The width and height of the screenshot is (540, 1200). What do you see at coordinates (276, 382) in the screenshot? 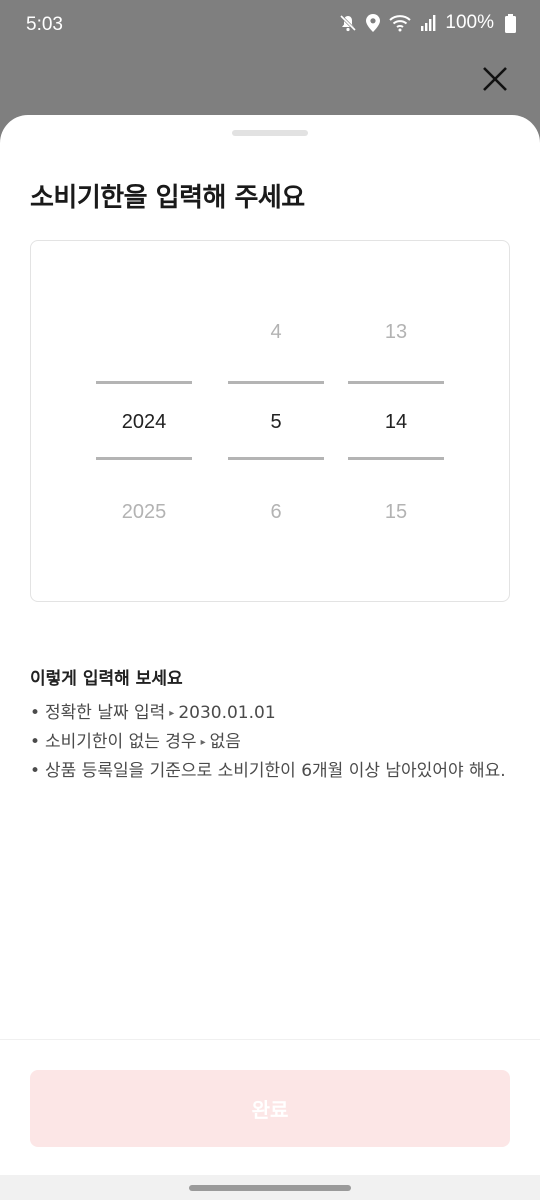
I see `month-divider-top` at bounding box center [276, 382].